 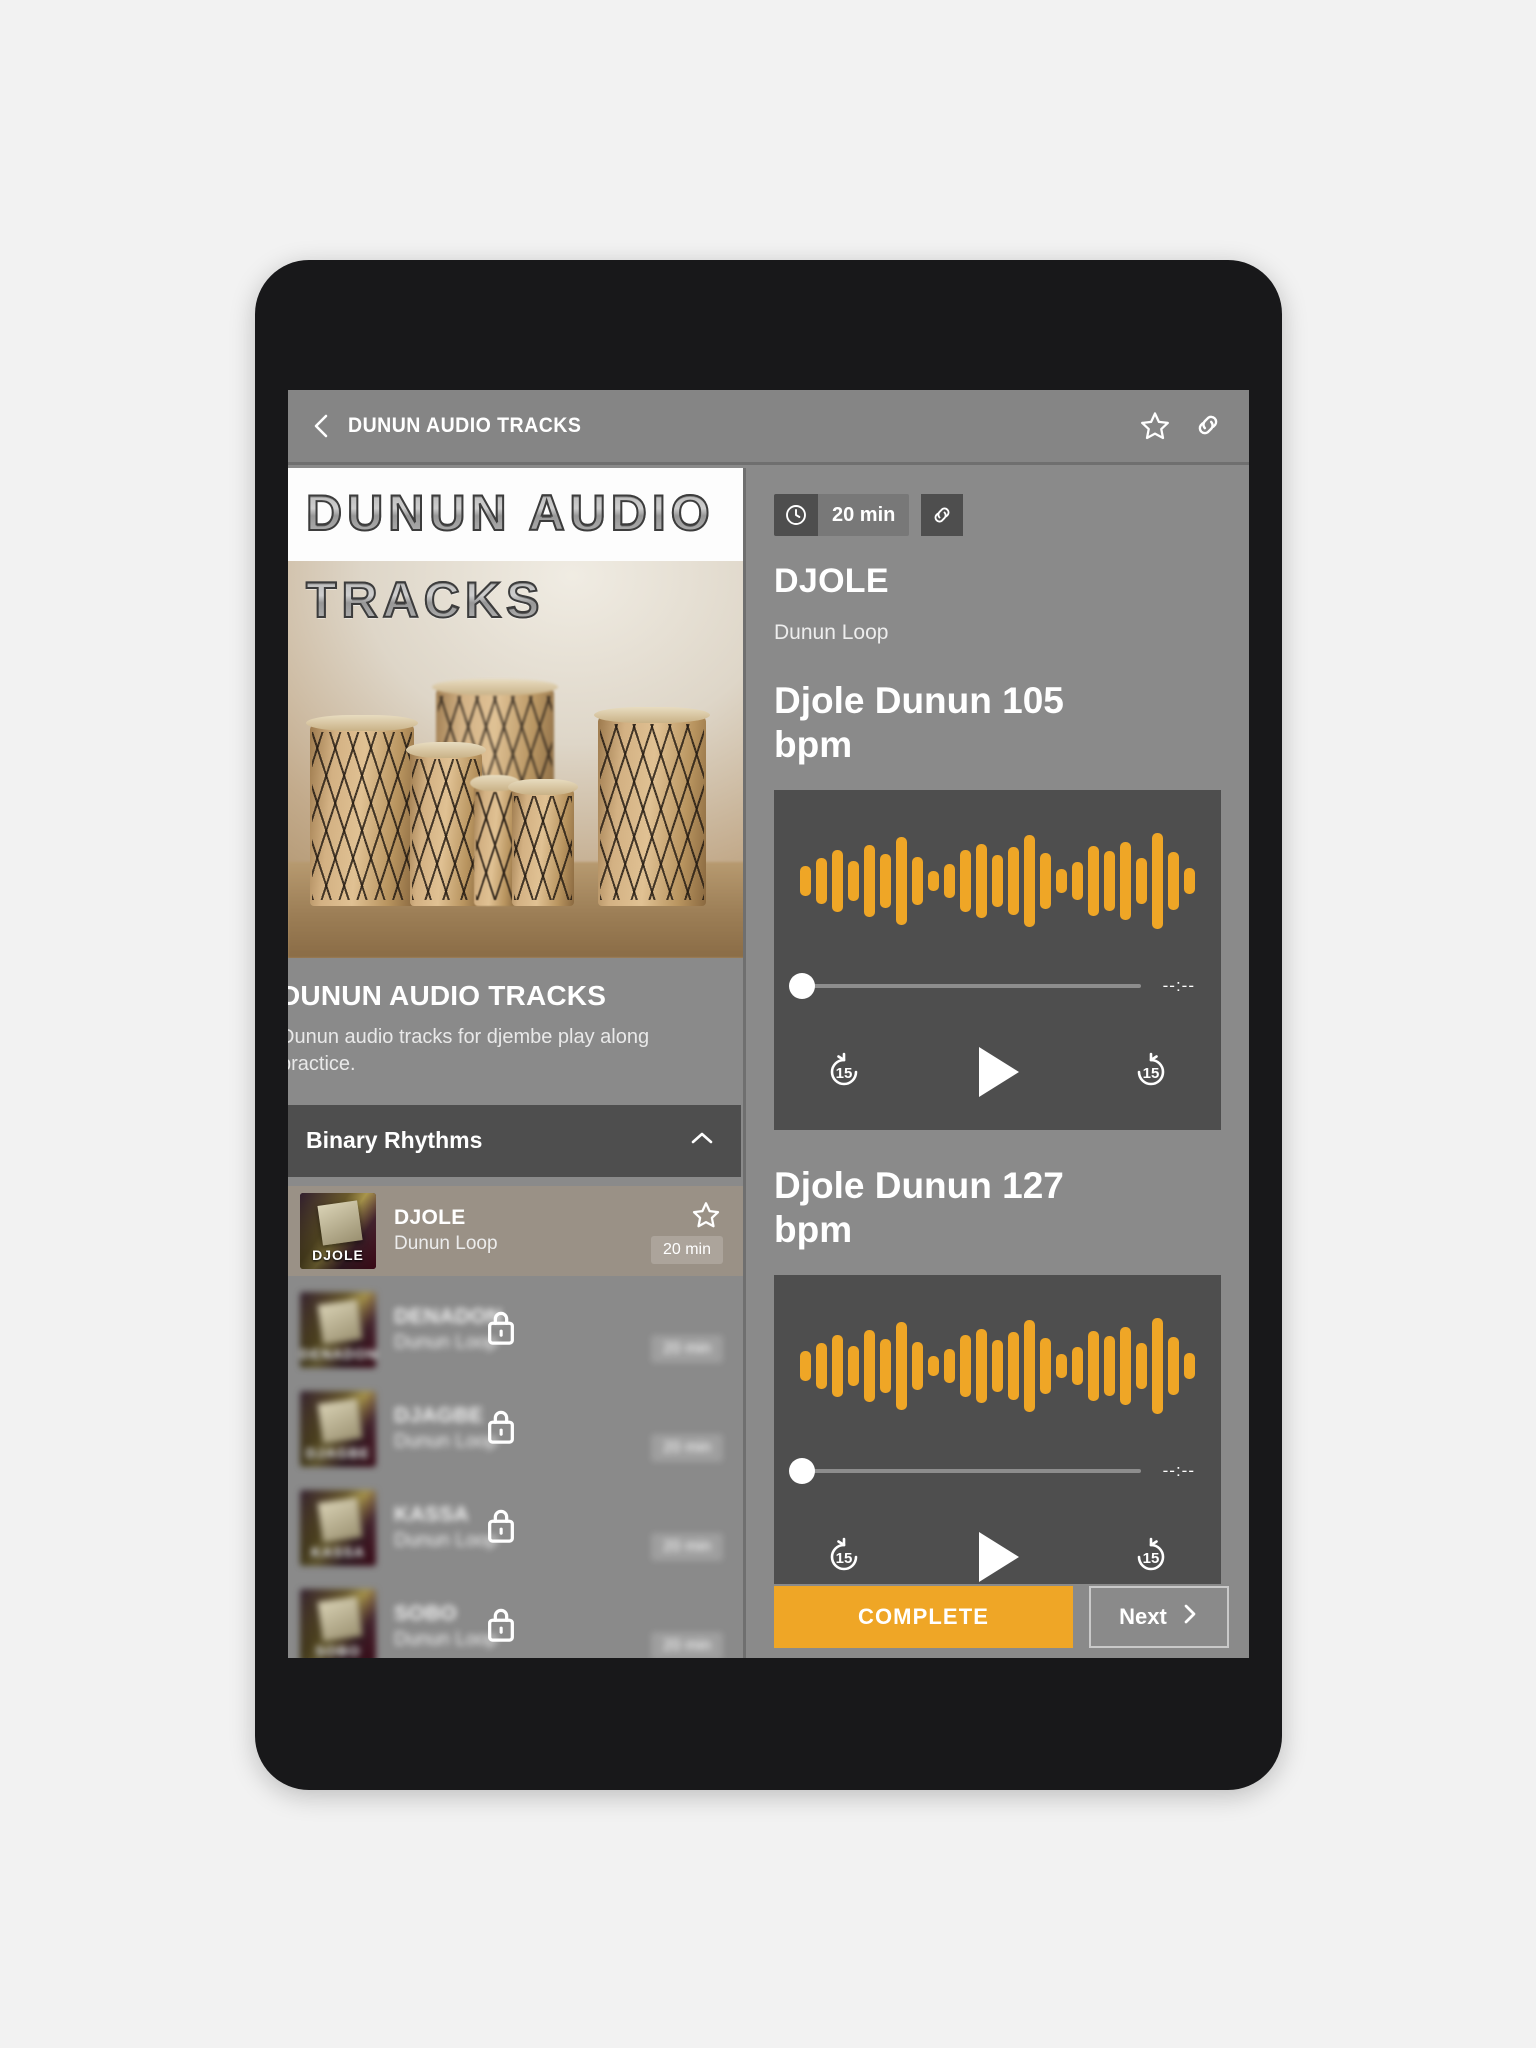 I want to click on lesson-subtitle: Dunun Loop, so click(x=831, y=632).